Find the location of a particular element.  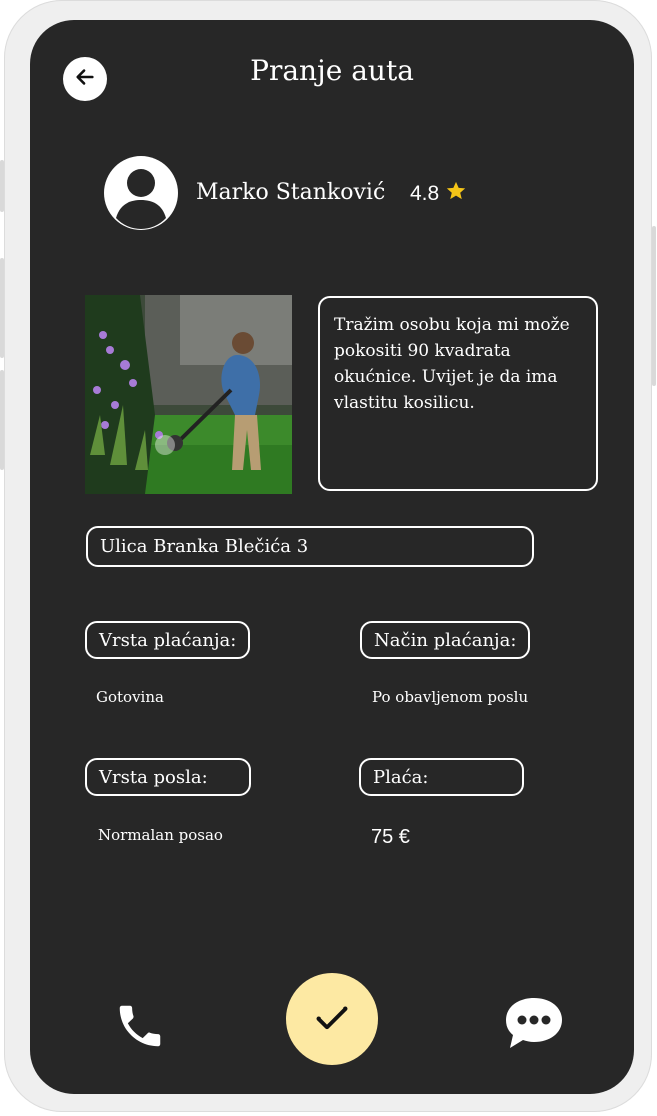

accept-job-button is located at coordinates (332, 1019).